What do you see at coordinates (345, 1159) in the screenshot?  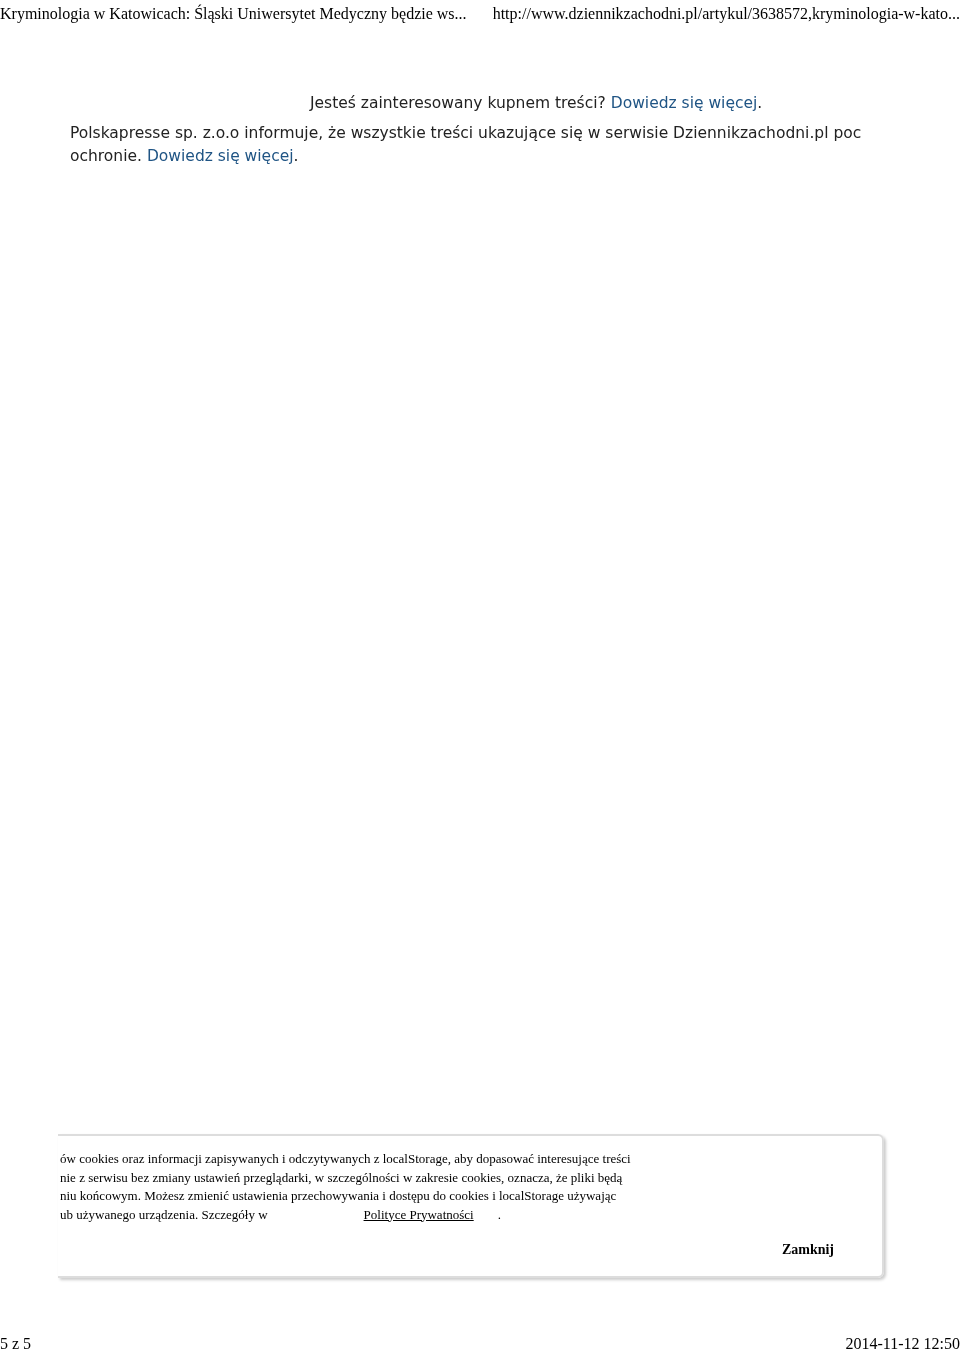 I see `cookie-text: ów cookies oraz informacji zapisywanych i odczytywanych z localStorage, aby dopasować interesujące treści` at bounding box center [345, 1159].